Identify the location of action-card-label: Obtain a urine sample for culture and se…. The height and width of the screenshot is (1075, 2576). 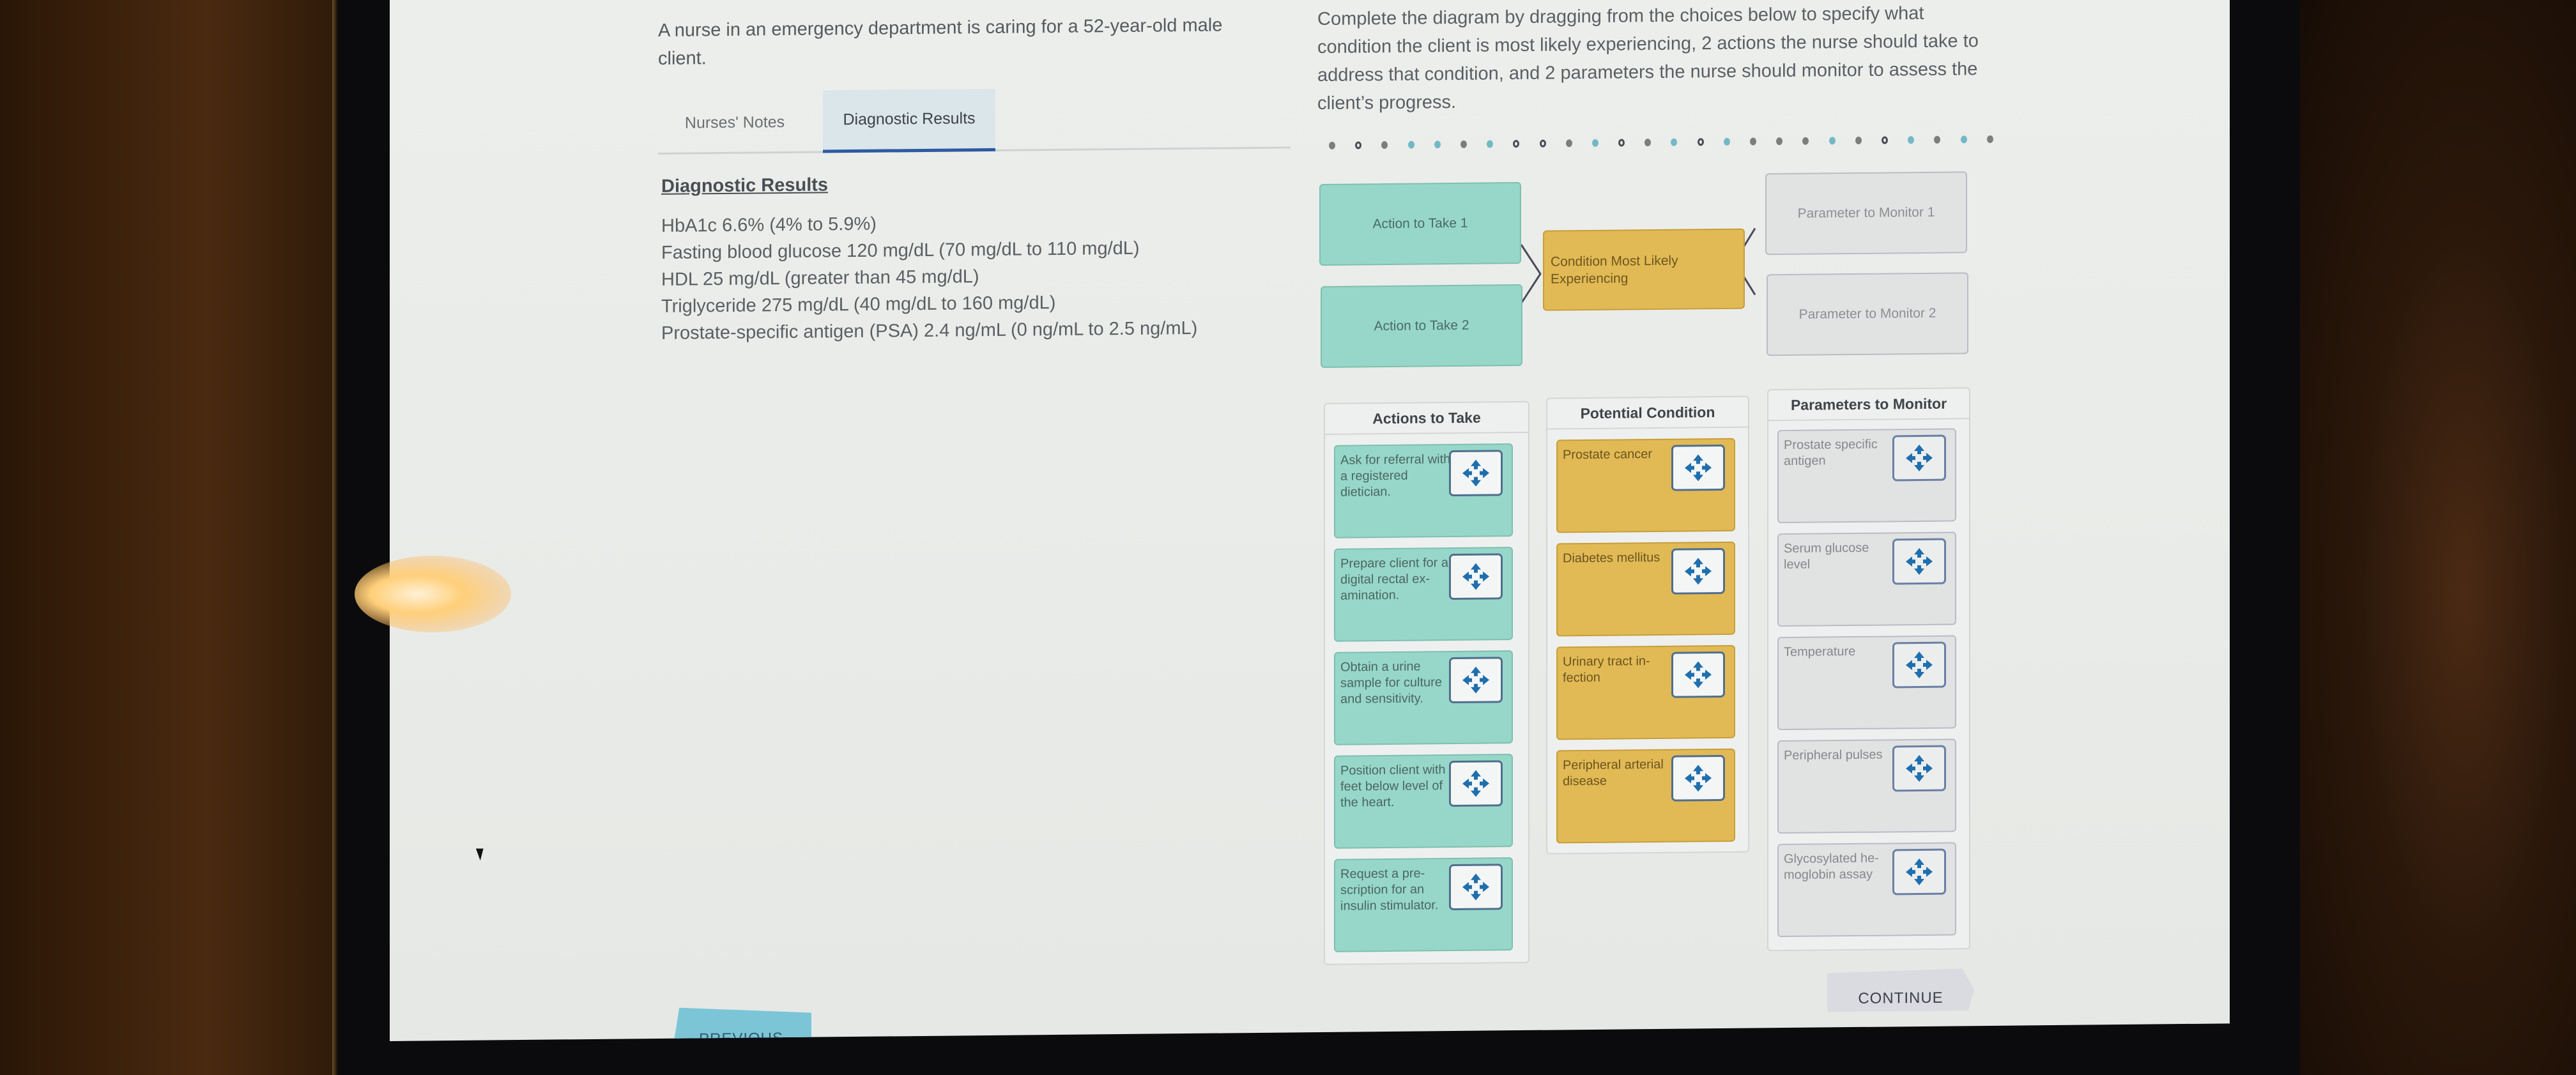
(1391, 682).